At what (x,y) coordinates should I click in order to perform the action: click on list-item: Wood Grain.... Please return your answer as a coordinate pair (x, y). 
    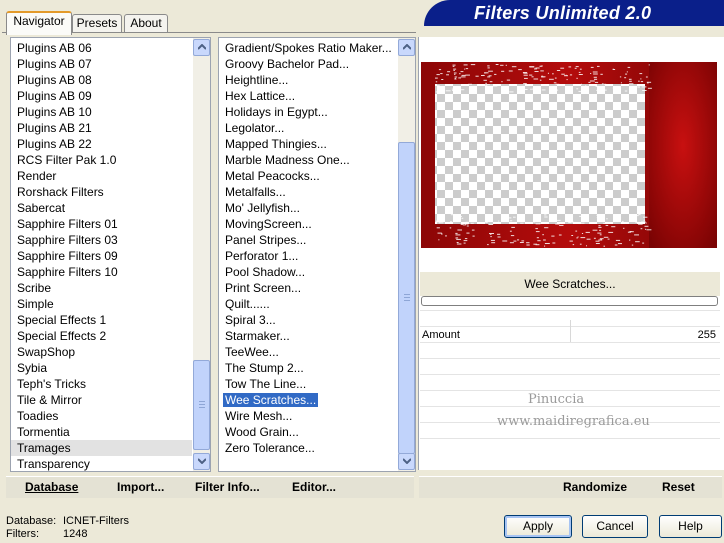
    Looking at the image, I should click on (308, 432).